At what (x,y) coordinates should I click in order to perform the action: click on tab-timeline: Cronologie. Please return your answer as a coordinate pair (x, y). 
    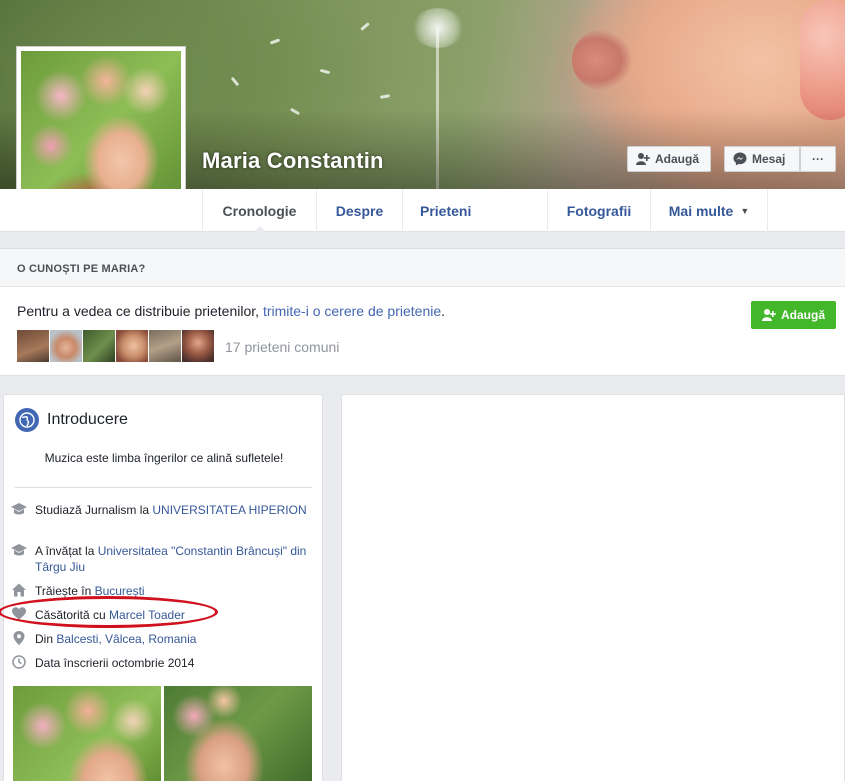
    Looking at the image, I should click on (259, 211).